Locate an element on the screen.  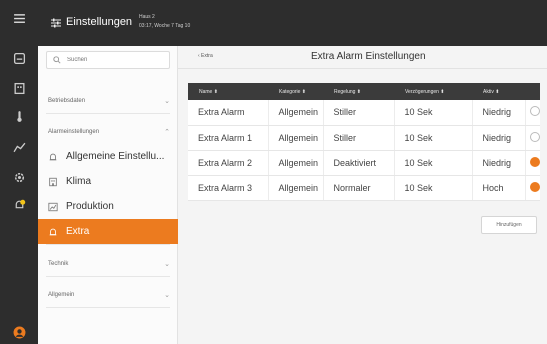
cell-name: Extra Alarm 3 is located at coordinates (228, 188).